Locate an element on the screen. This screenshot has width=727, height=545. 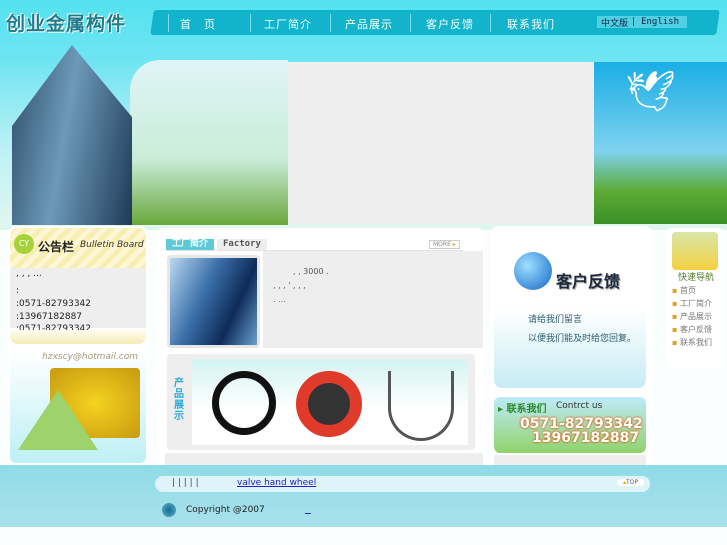
lang-chinese: 中文版 is located at coordinates (614, 22).